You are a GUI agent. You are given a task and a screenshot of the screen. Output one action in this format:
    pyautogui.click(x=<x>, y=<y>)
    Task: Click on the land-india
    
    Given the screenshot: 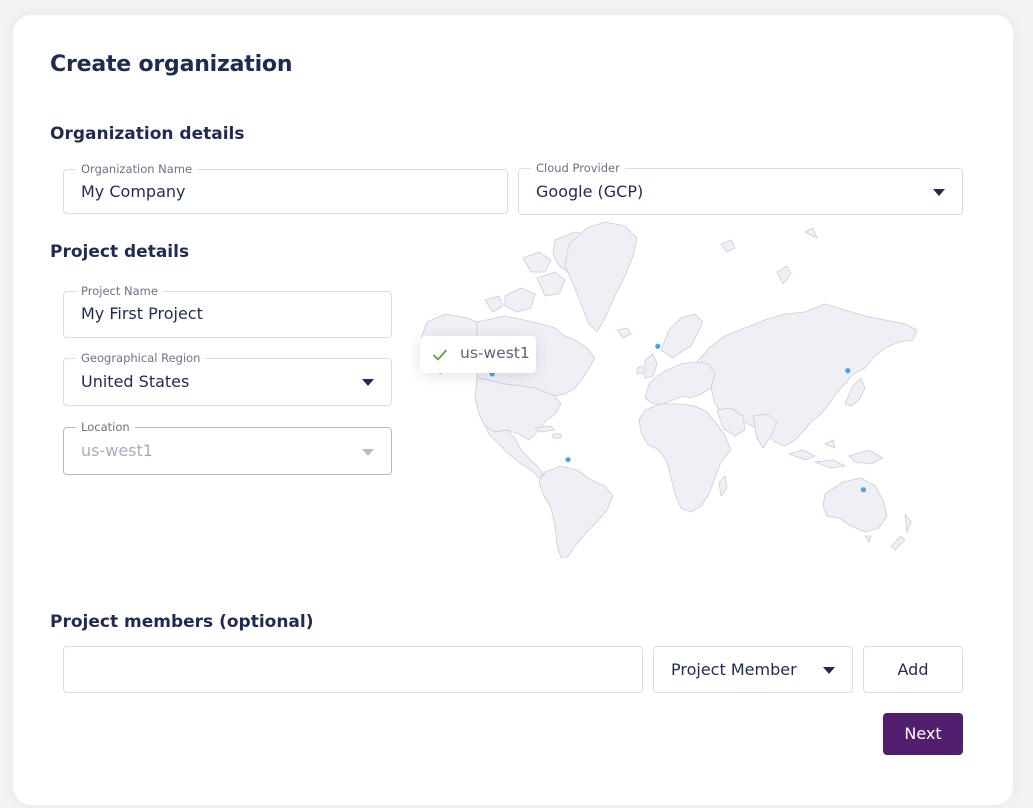 What is the action you would take?
    pyautogui.click(x=765, y=431)
    